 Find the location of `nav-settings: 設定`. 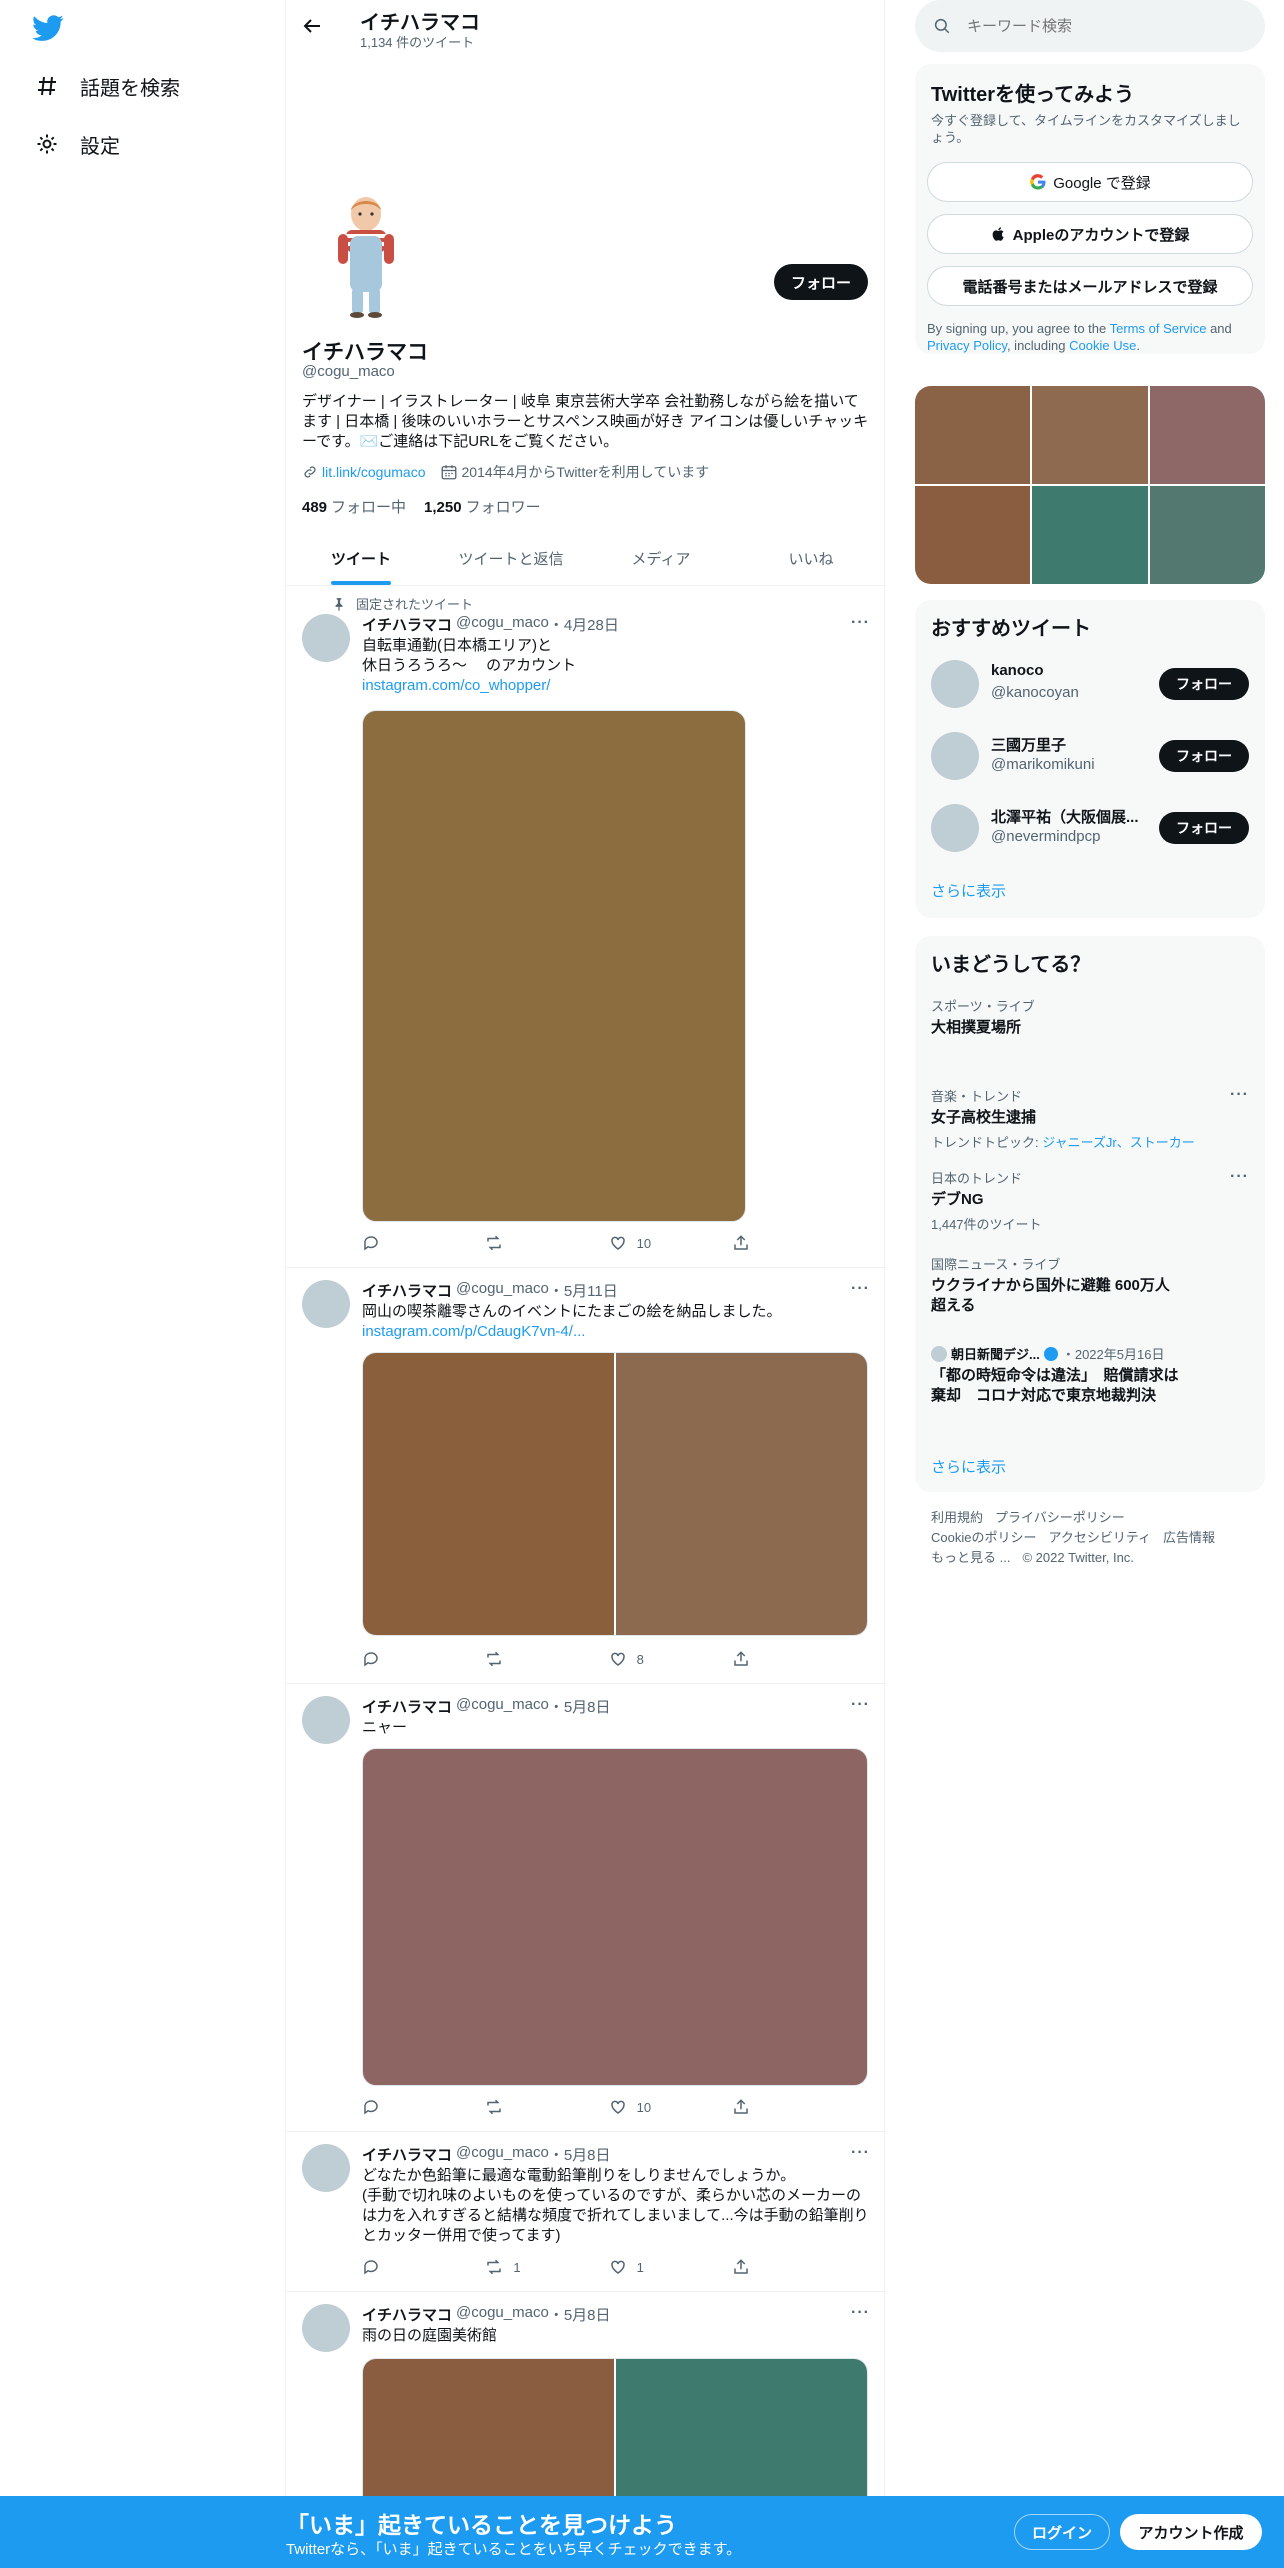

nav-settings: 設定 is located at coordinates (77, 144).